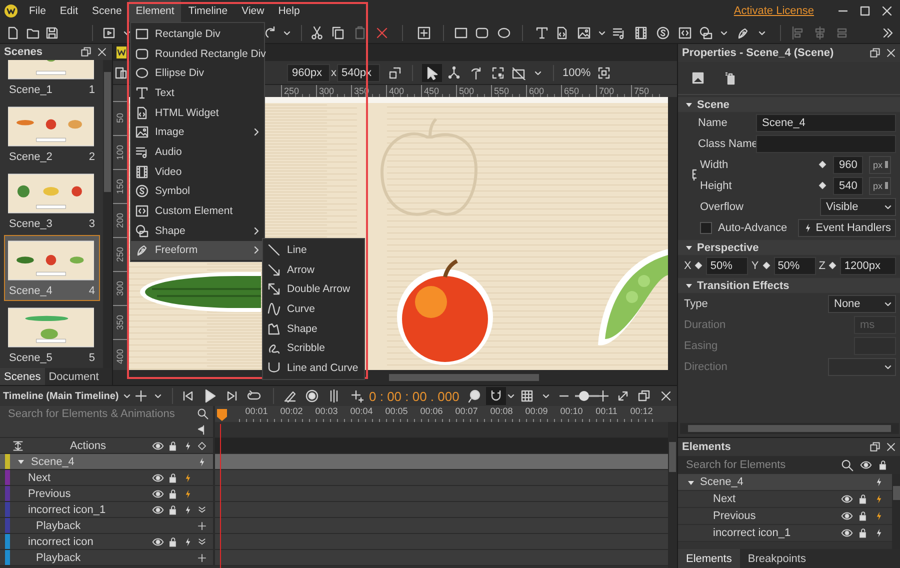  Describe the element at coordinates (73, 376) in the screenshot. I see `panel-tab: Document` at that location.